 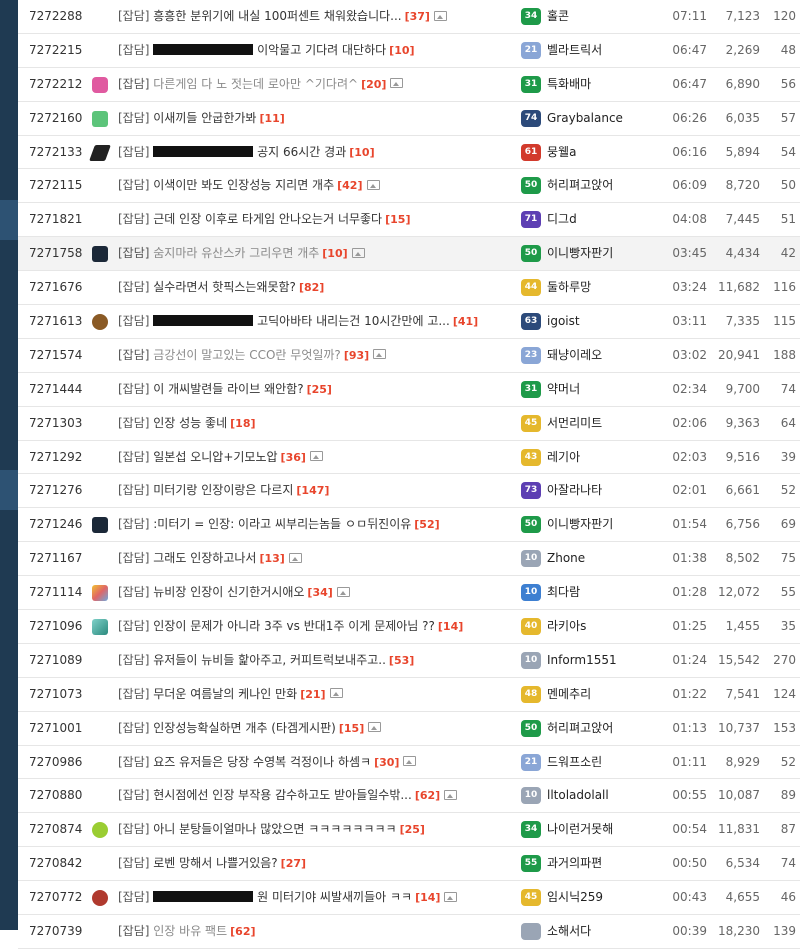 I want to click on comment-count: [11], so click(x=271, y=118).